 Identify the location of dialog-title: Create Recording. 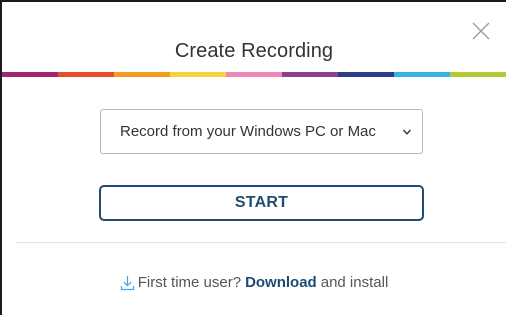
(254, 51).